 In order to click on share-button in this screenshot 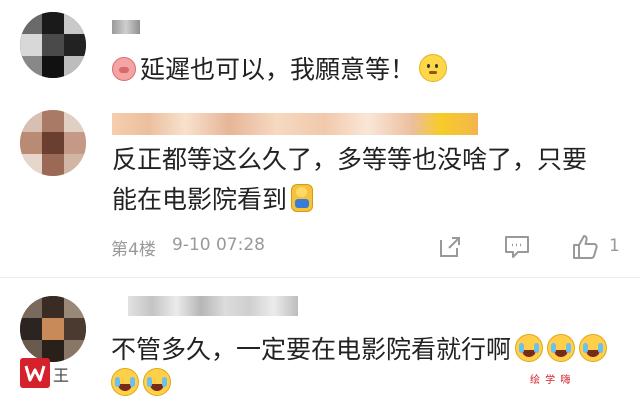, I will do `click(450, 247)`.